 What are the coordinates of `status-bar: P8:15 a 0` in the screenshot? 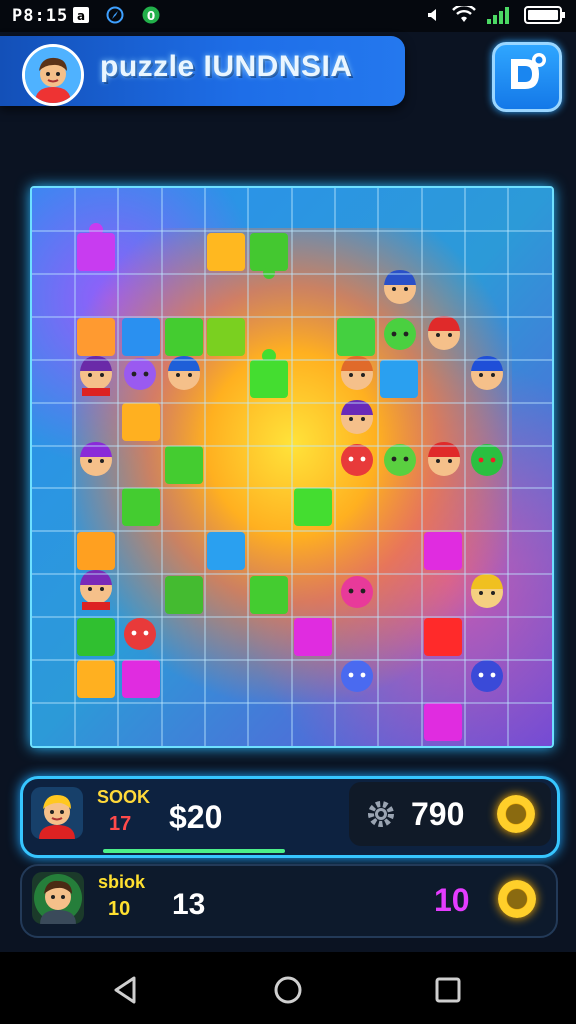 It's located at (288, 16).